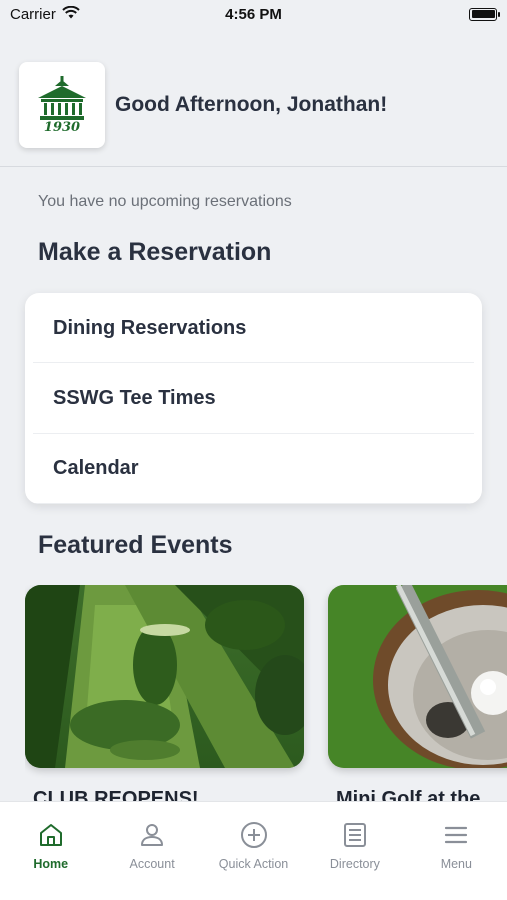  What do you see at coordinates (417, 676) in the screenshot?
I see `golf-hole-image` at bounding box center [417, 676].